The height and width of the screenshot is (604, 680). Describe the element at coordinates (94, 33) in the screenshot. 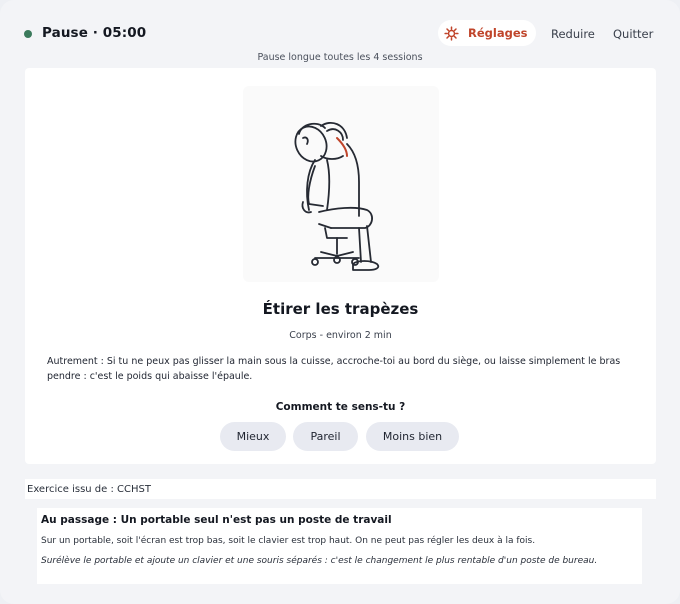

I see `break-timer-title: Pause · 05:00` at that location.